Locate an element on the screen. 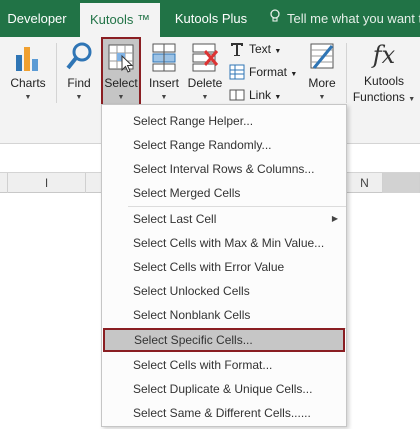 The image size is (420, 429). insert-cells-icon is located at coordinates (164, 57).